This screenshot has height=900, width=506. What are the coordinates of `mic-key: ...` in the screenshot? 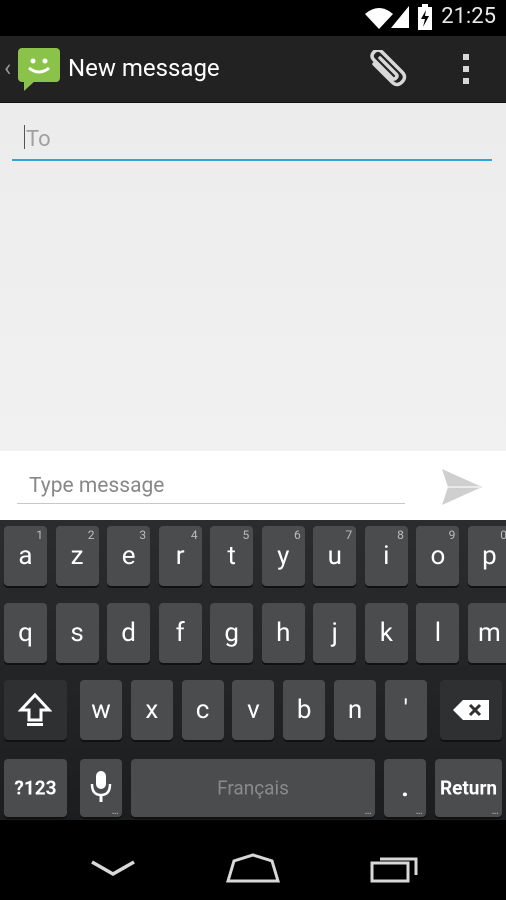 It's located at (101, 788).